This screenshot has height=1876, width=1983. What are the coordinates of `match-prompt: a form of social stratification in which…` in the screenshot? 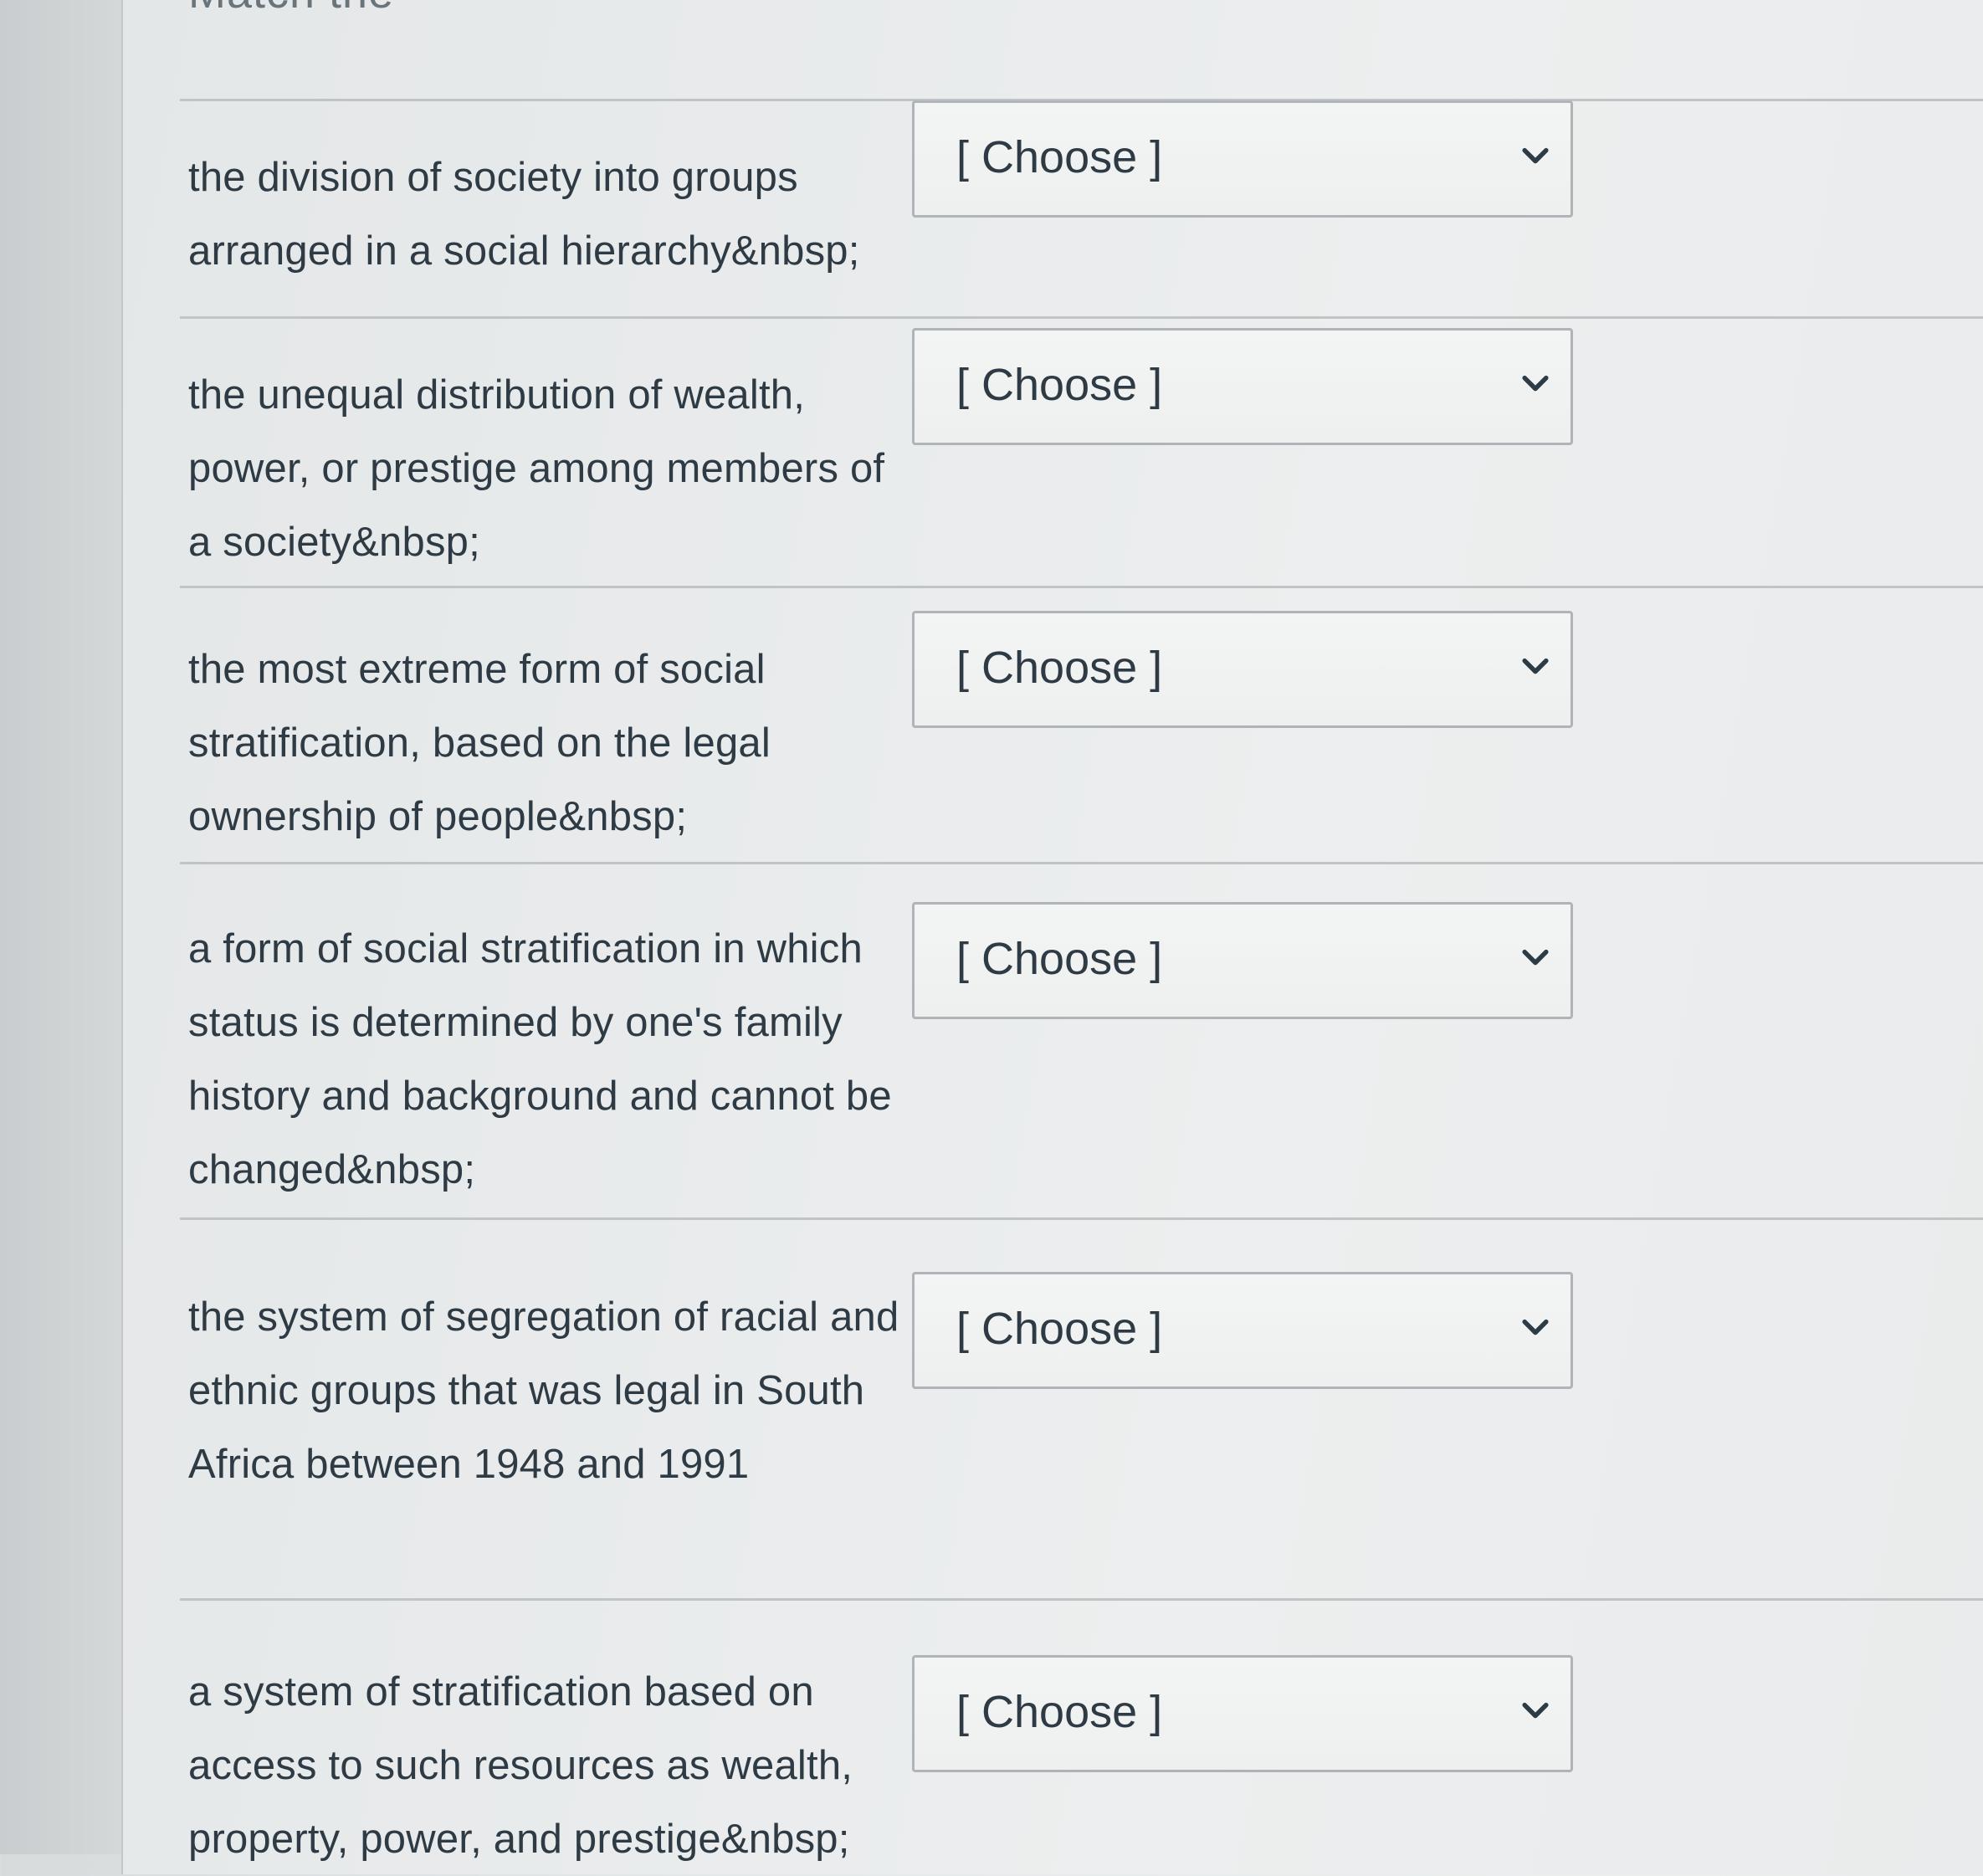 It's located at (540, 1059).